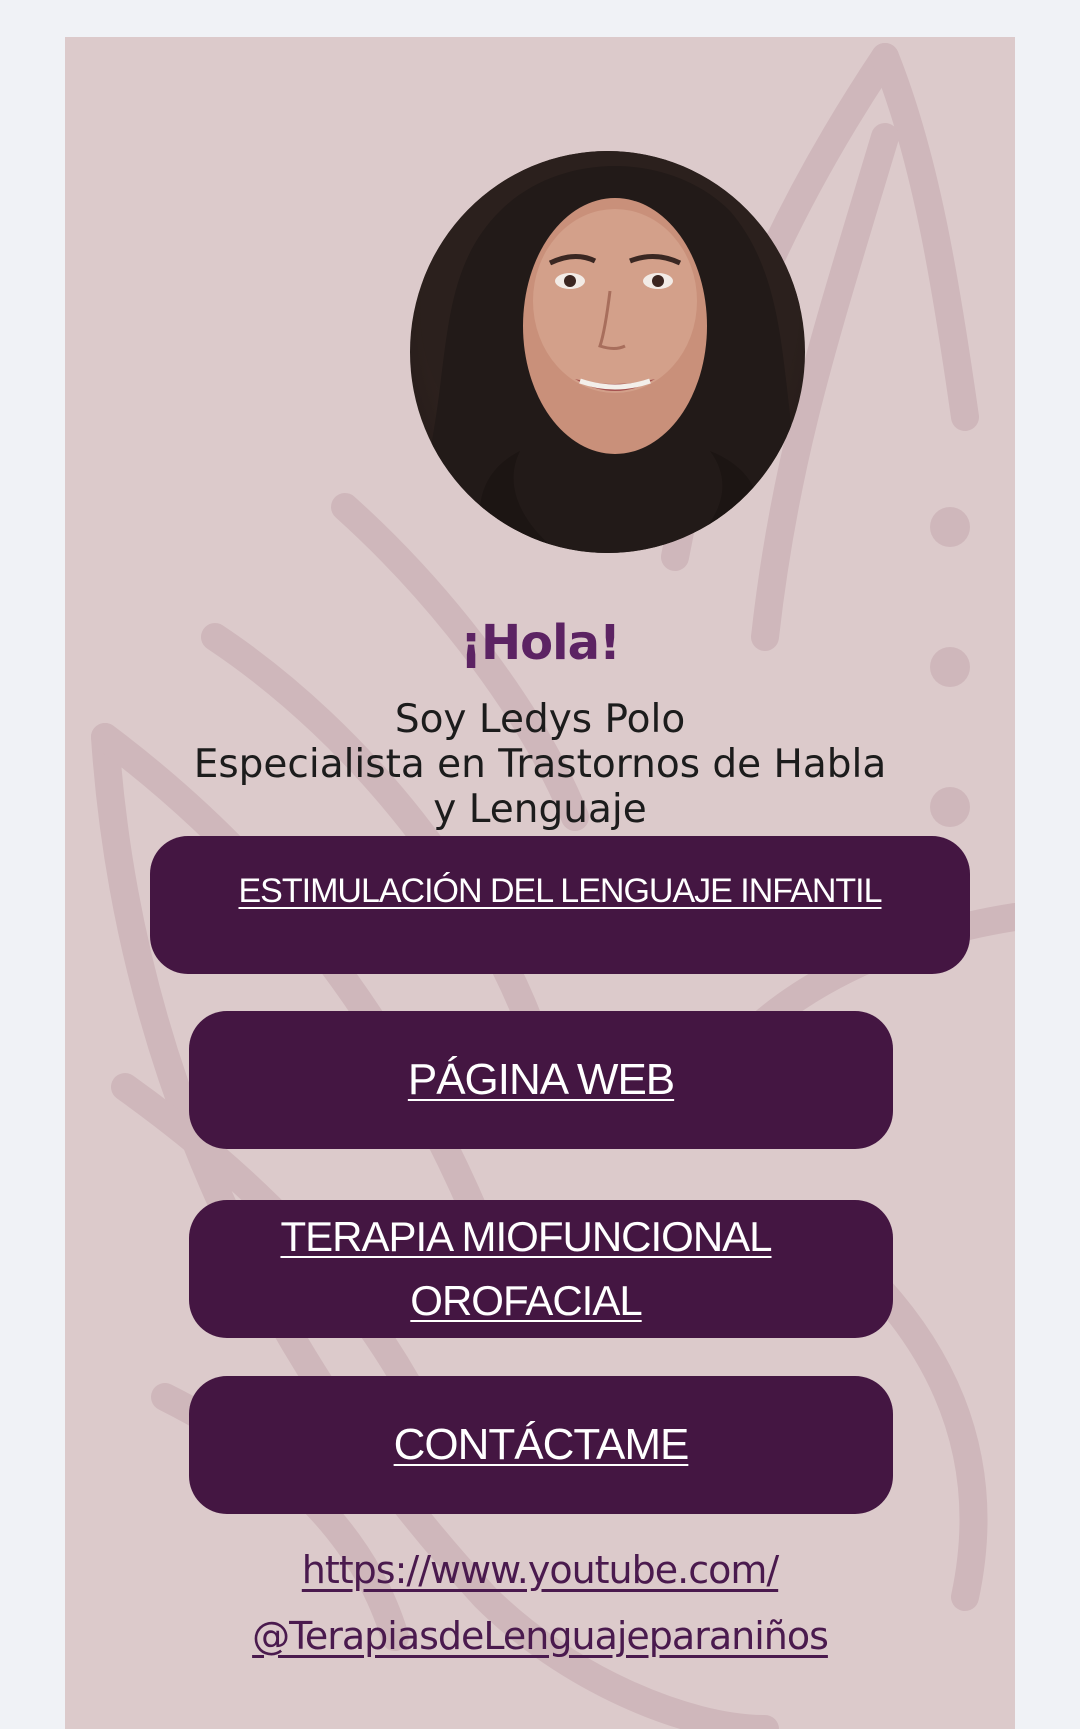 This screenshot has width=1080, height=1729. I want to click on contact-button: CONTÁCTAME, so click(541, 1445).